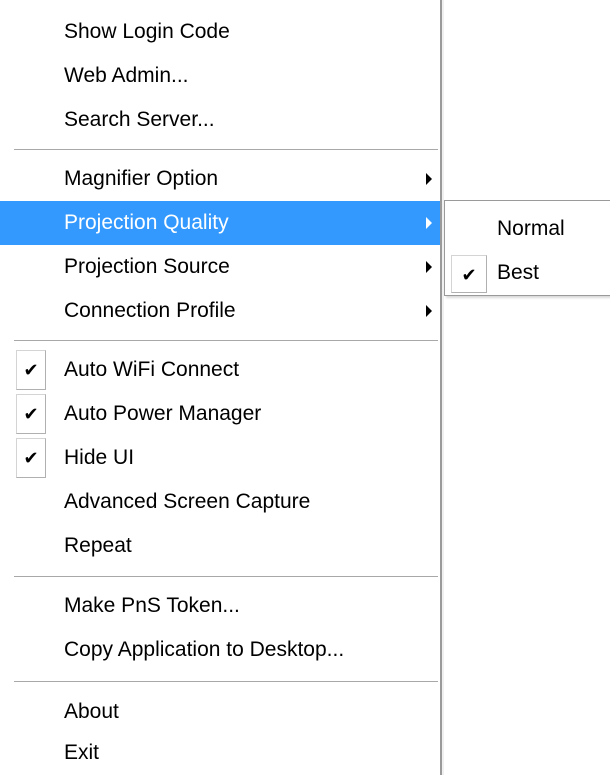 The image size is (610, 775). What do you see at coordinates (518, 272) in the screenshot?
I see `submenu-item-label: Best` at bounding box center [518, 272].